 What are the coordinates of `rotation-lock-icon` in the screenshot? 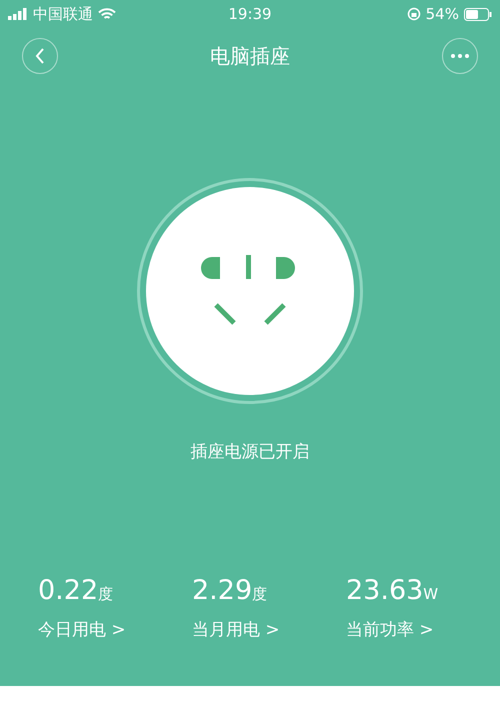 It's located at (413, 14).